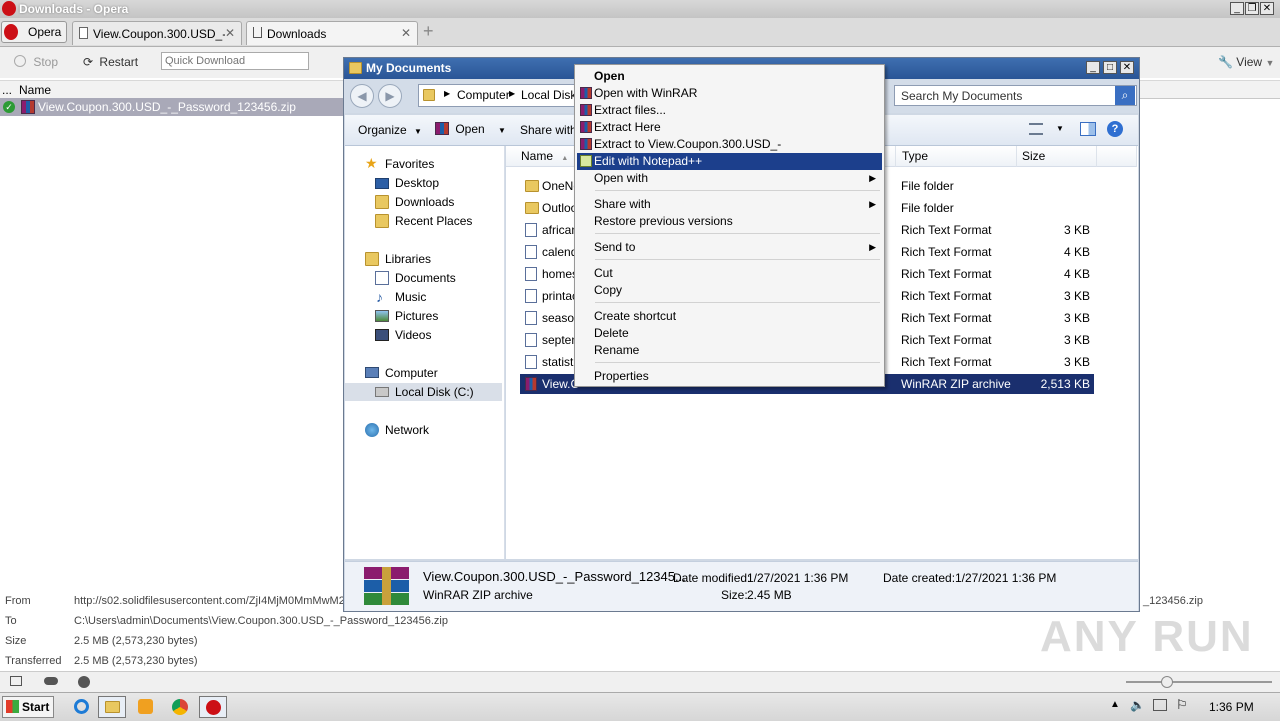  What do you see at coordinates (531, 274) in the screenshot?
I see `document-icon` at bounding box center [531, 274].